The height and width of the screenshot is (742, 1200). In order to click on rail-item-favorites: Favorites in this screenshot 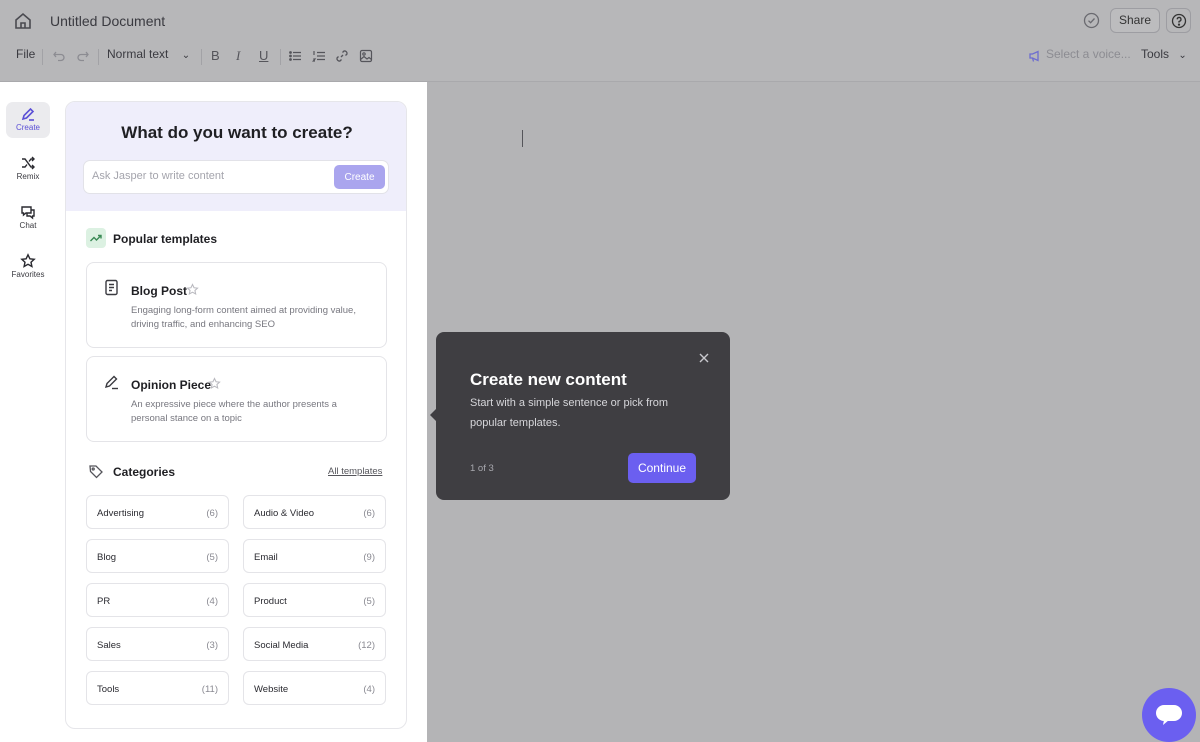, I will do `click(28, 267)`.